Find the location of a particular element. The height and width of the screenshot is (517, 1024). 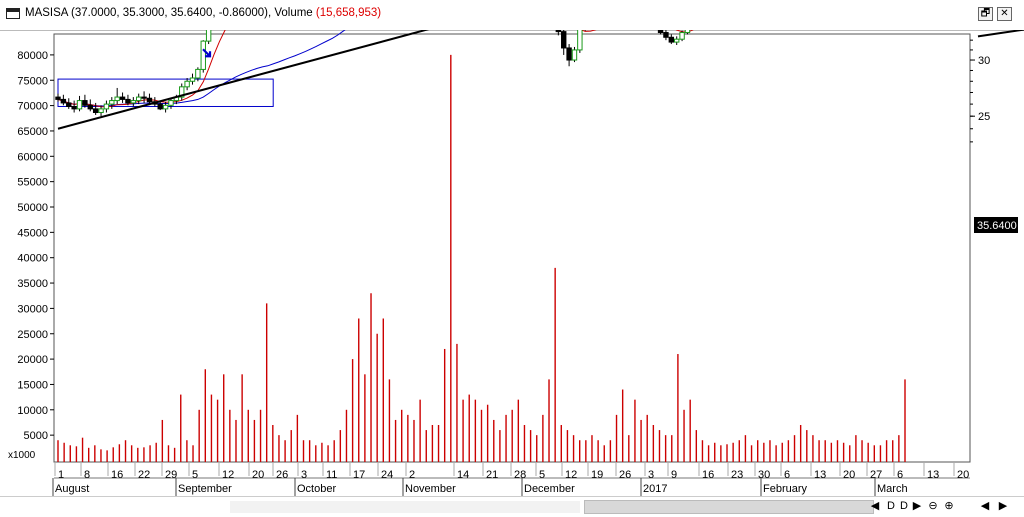

scroll-thumb is located at coordinates (729, 507).